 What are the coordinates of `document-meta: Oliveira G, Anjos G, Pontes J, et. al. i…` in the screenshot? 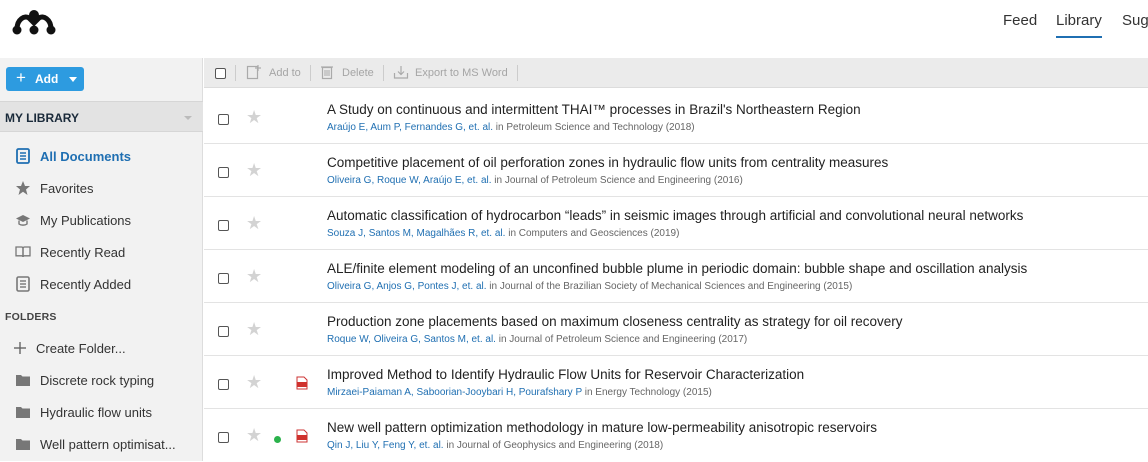 It's located at (589, 286).